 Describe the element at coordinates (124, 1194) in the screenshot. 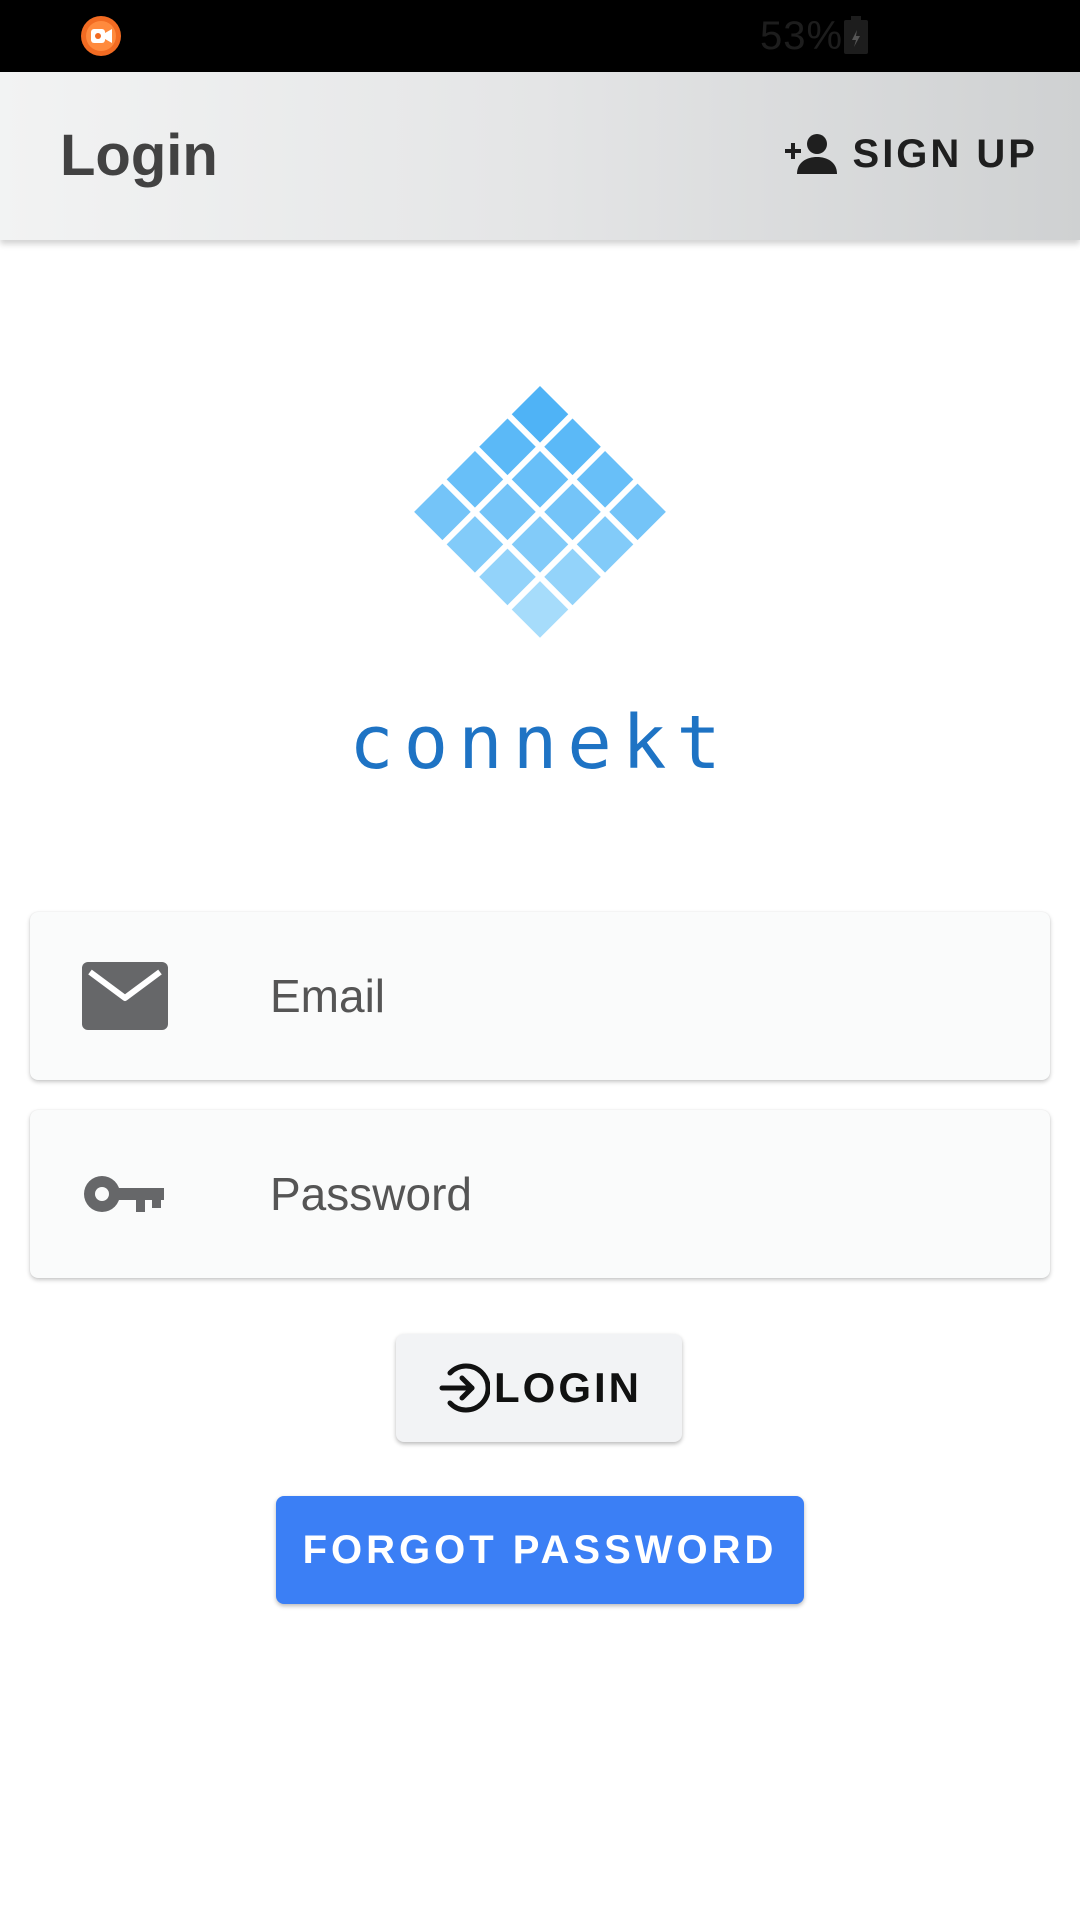

I see `key-icon` at that location.